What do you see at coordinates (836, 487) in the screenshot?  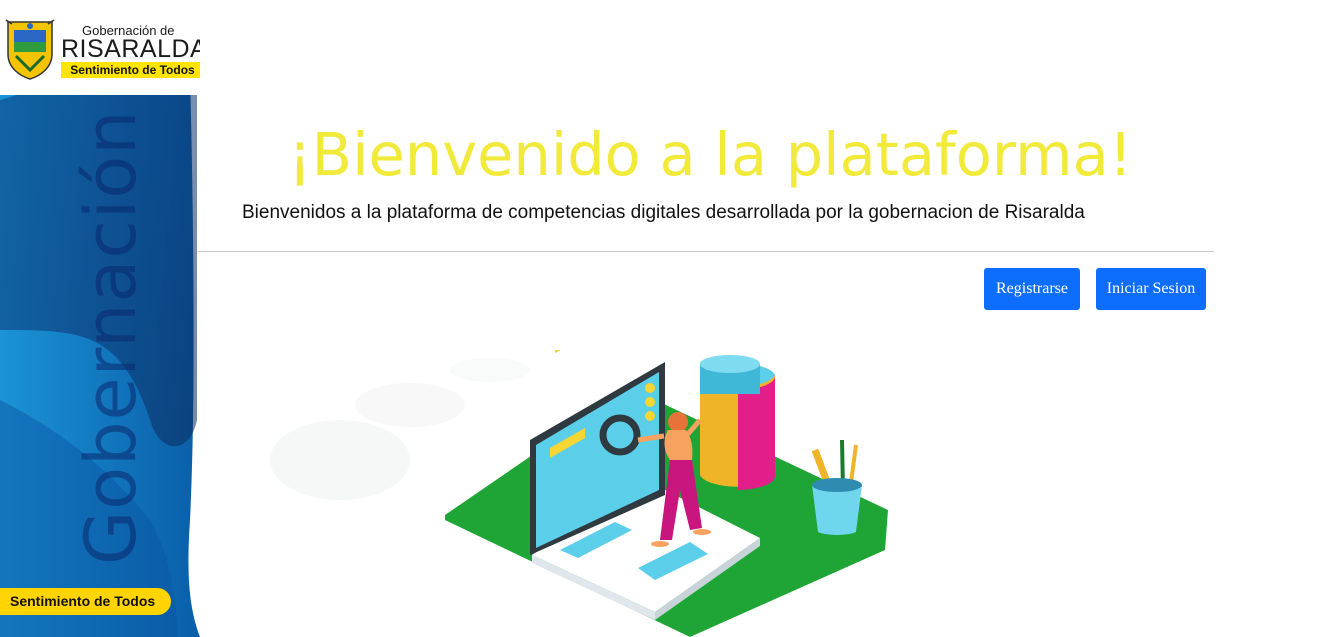 I see `pencil-cup` at bounding box center [836, 487].